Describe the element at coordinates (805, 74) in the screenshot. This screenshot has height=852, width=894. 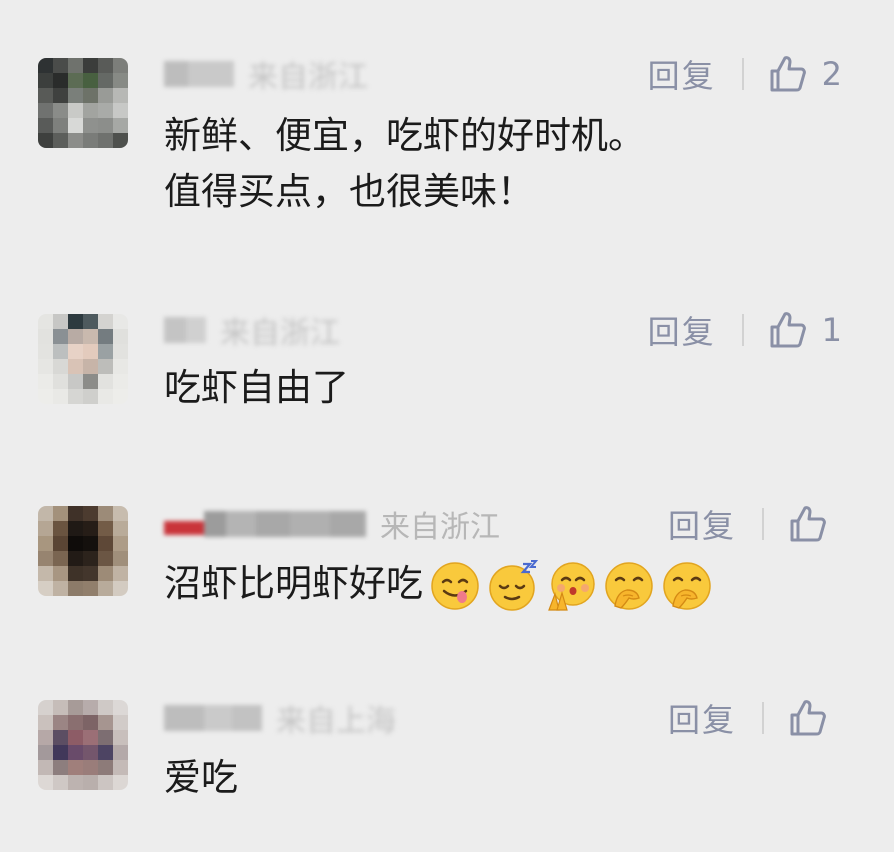
I see `like-button: 2` at that location.